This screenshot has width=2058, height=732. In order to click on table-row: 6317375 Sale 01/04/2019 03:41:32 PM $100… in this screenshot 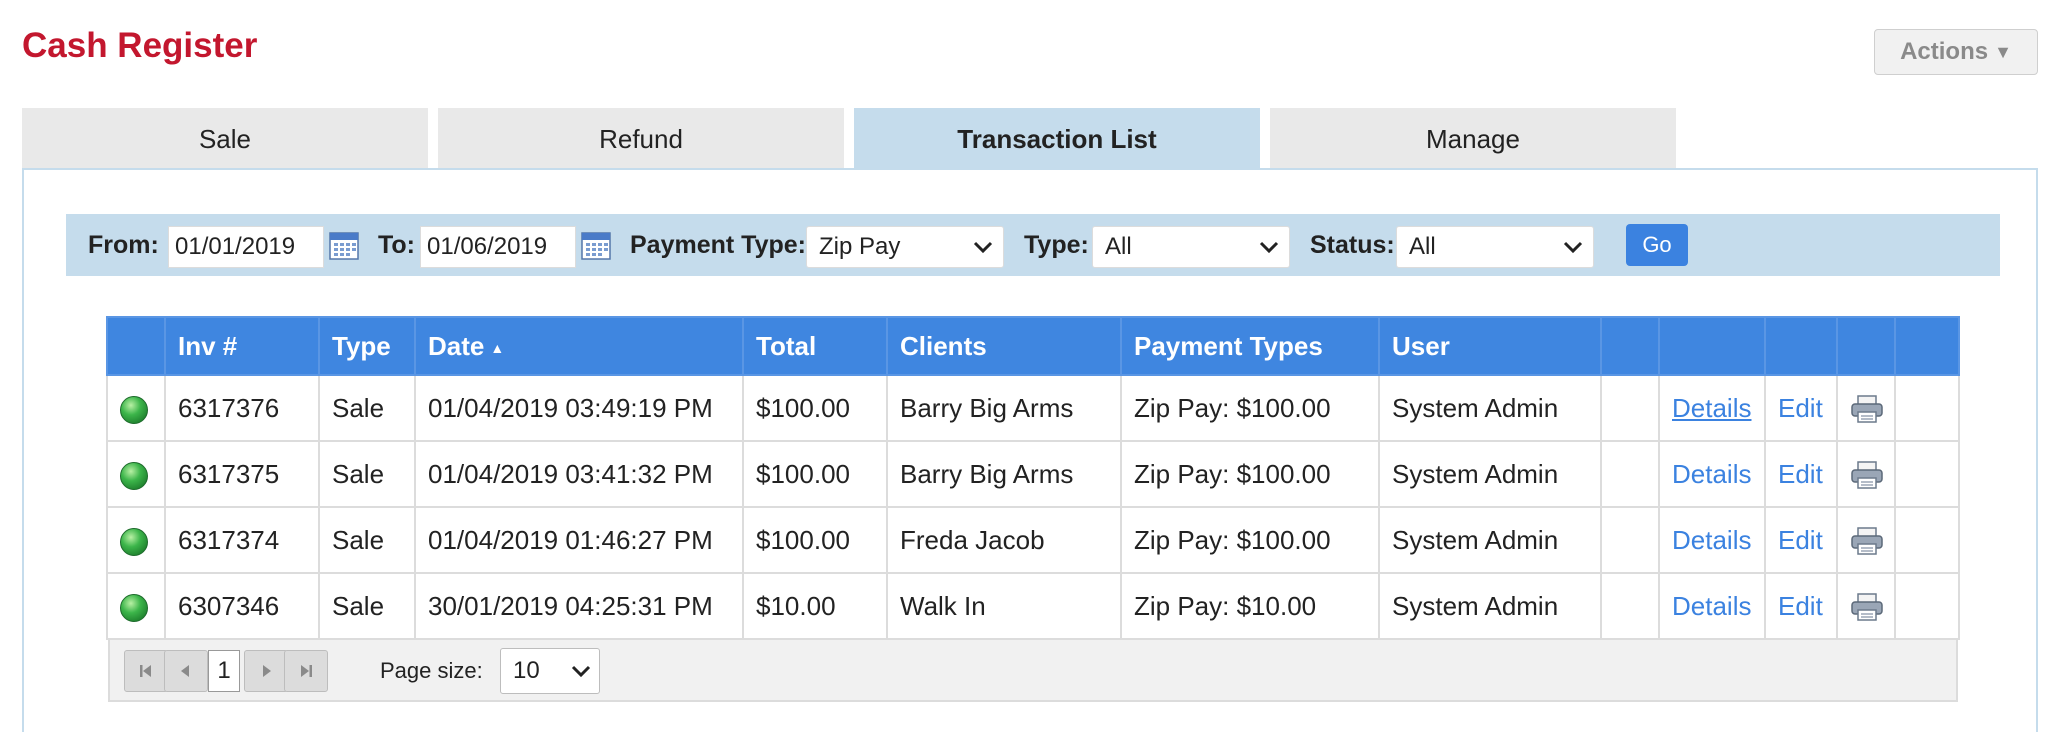, I will do `click(1033, 474)`.